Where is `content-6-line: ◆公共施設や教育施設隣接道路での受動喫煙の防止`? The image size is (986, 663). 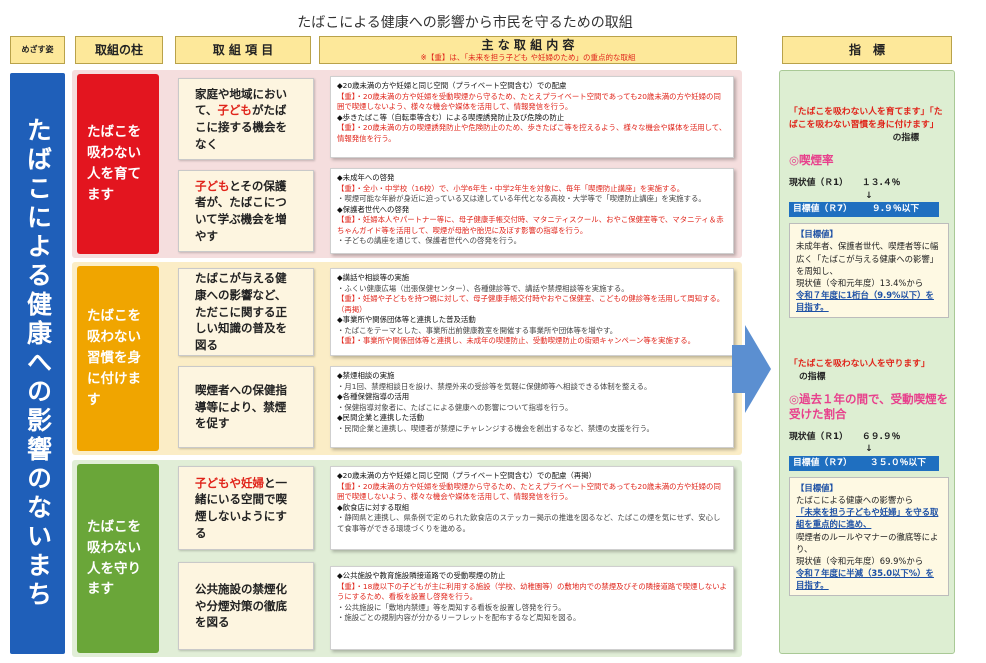
content-6-line: ◆公共施設や教育施設隣接道路での受動喫煙の防止 is located at coordinates (421, 575).